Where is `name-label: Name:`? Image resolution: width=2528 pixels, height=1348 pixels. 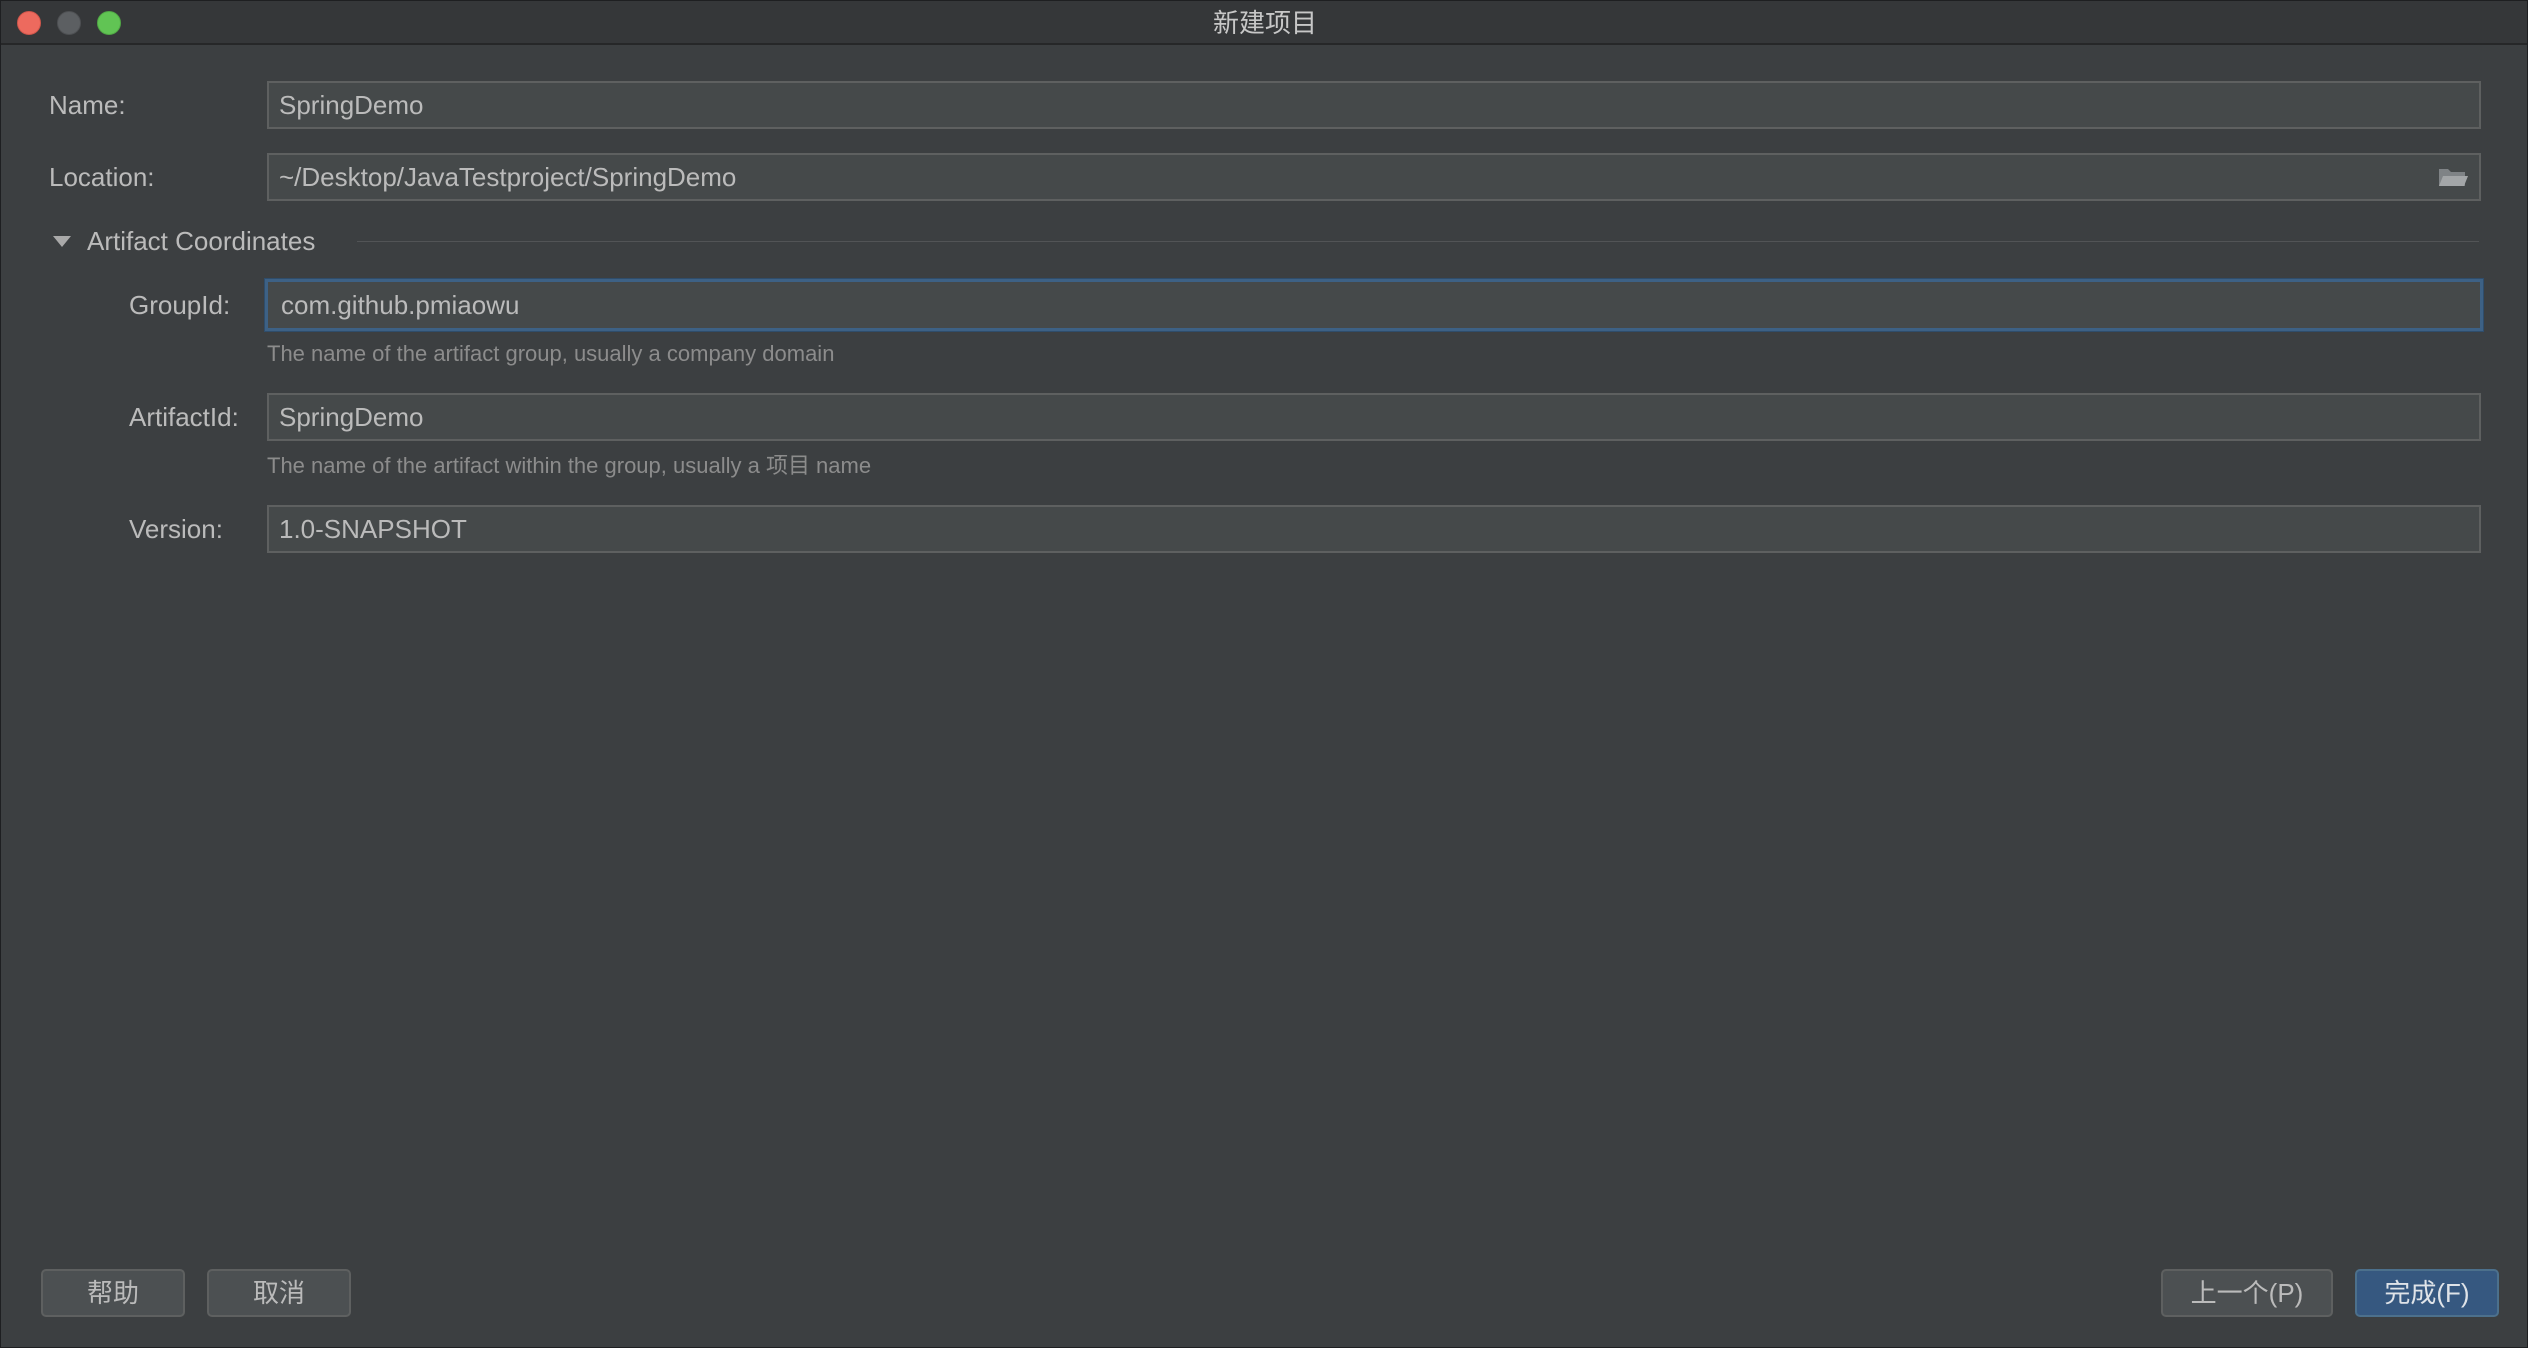 name-label: Name: is located at coordinates (87, 105).